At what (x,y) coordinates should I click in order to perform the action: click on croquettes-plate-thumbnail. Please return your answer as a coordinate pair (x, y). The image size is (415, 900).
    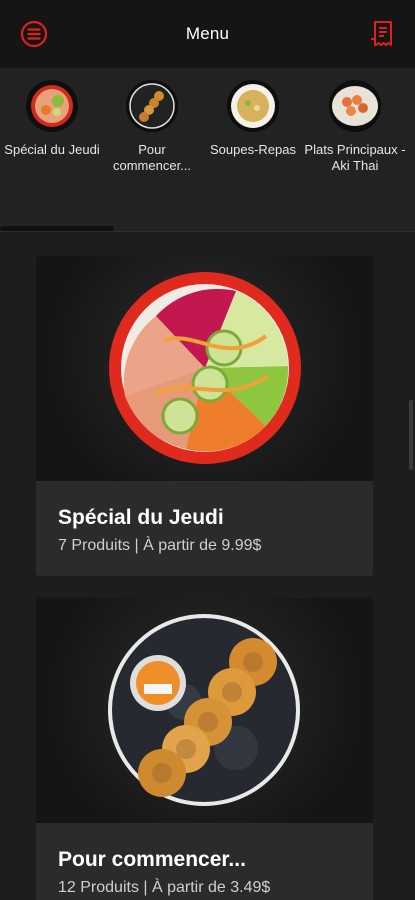
    Looking at the image, I should click on (152, 106).